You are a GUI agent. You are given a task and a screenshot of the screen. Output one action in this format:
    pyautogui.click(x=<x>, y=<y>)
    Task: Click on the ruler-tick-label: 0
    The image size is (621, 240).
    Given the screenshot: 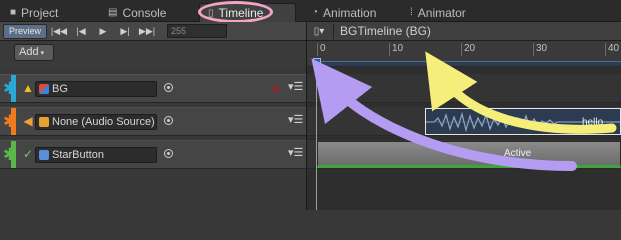 What is the action you would take?
    pyautogui.click(x=323, y=48)
    